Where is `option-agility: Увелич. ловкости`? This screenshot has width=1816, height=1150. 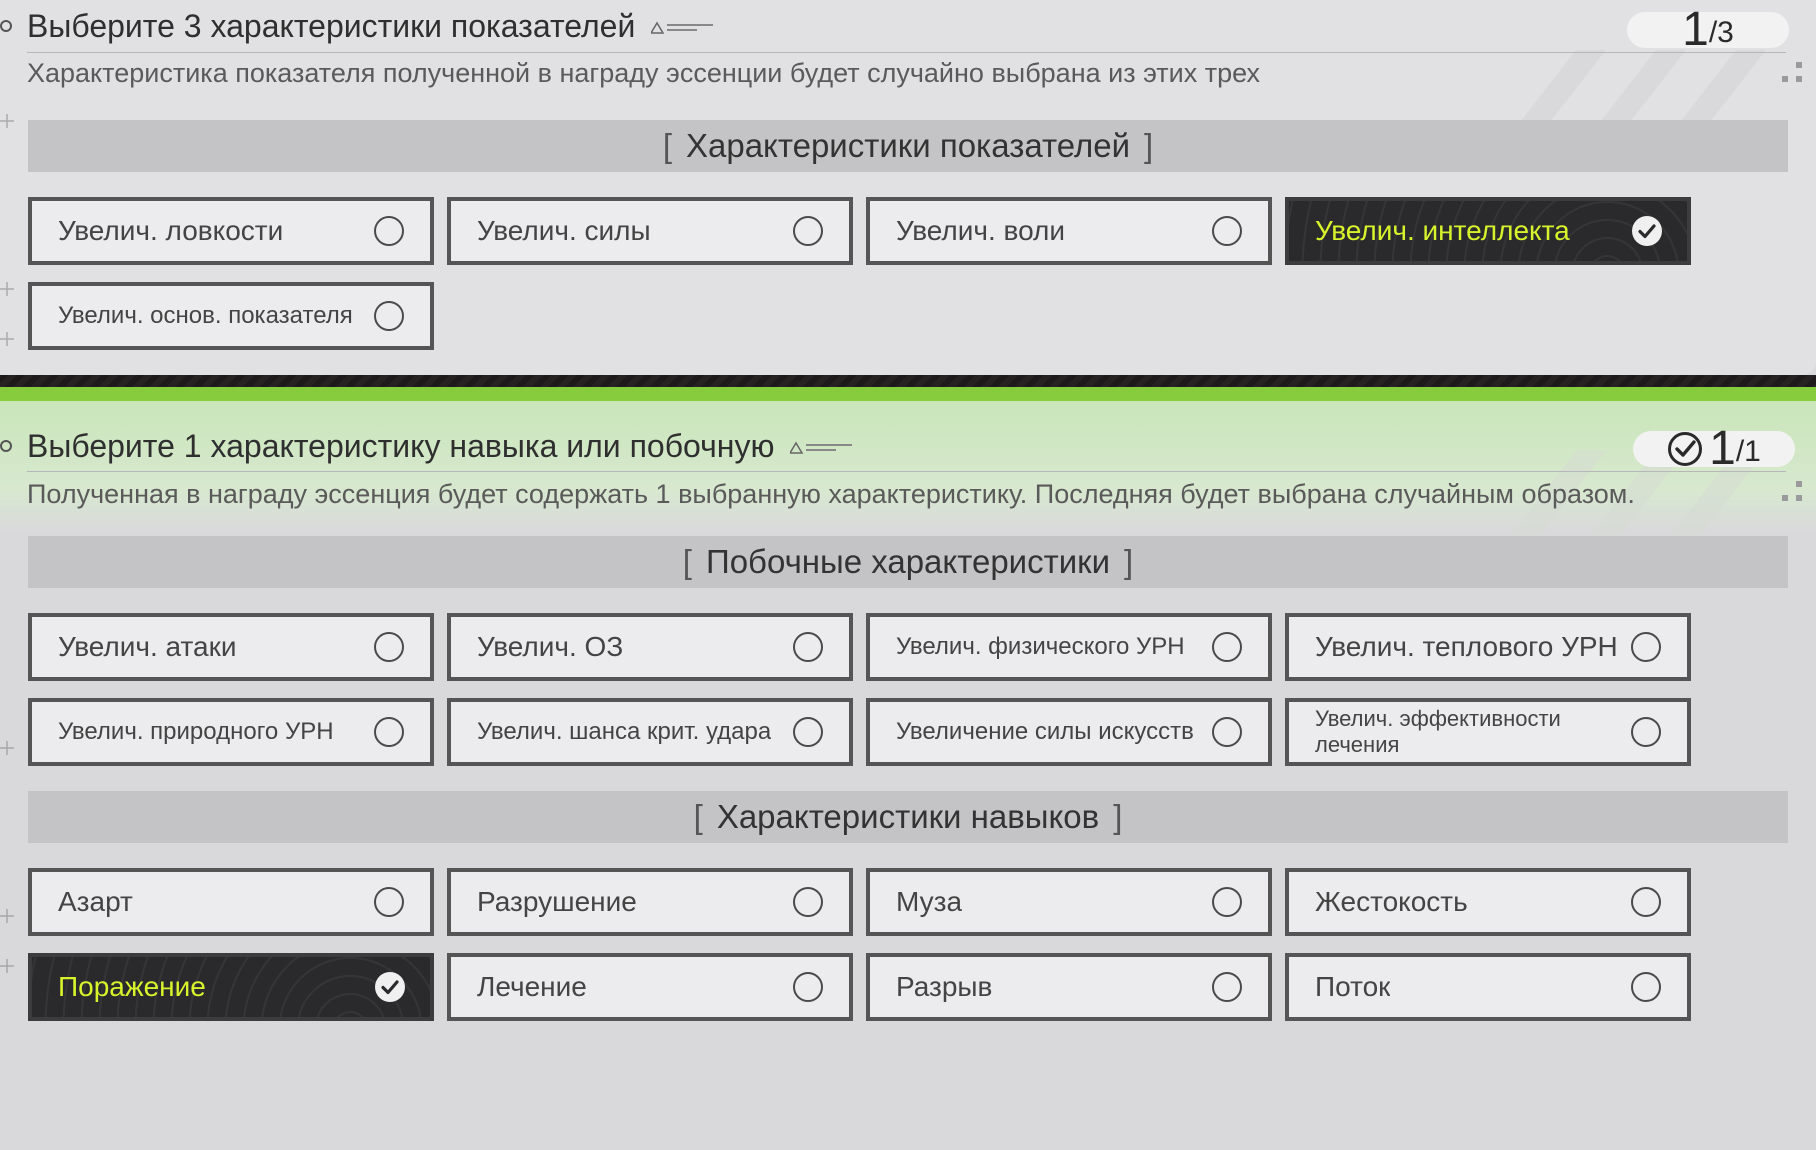 option-agility: Увелич. ловкости is located at coordinates (231, 231).